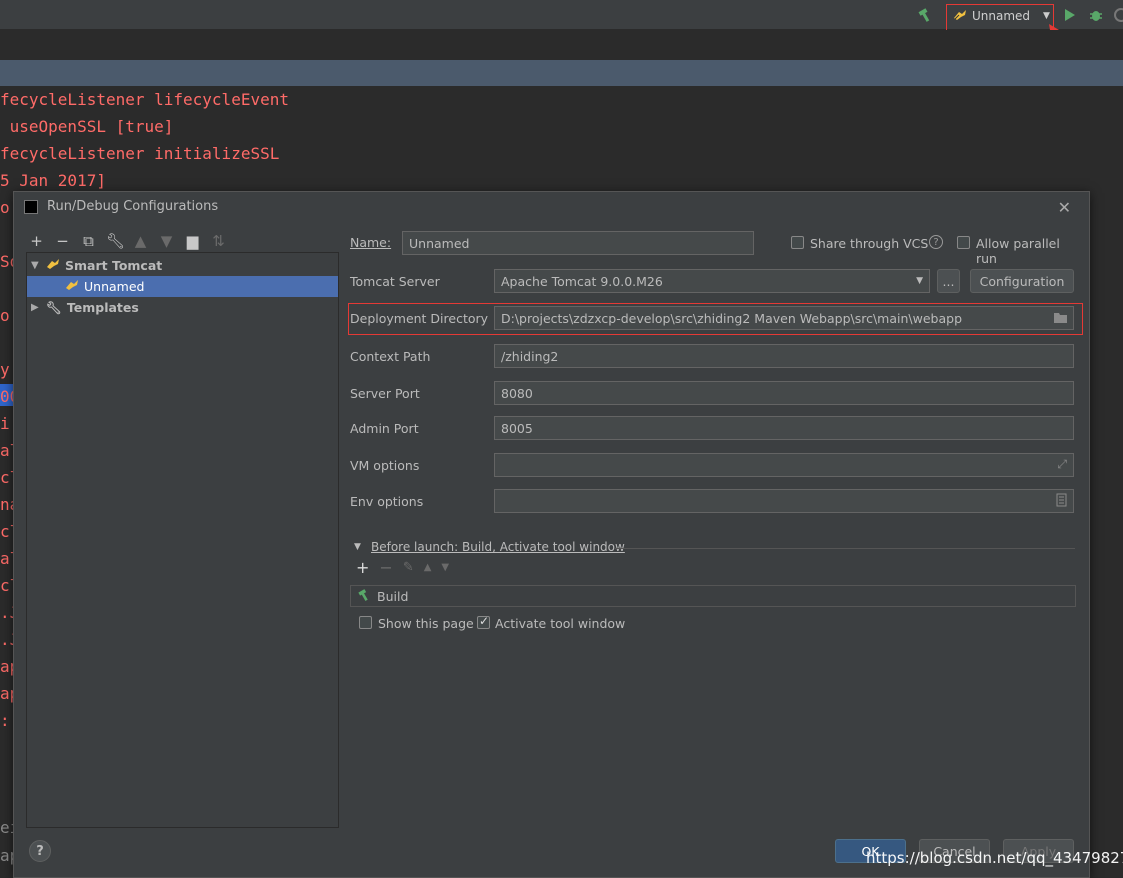  I want to click on server-port-label: Server Port, so click(385, 393).